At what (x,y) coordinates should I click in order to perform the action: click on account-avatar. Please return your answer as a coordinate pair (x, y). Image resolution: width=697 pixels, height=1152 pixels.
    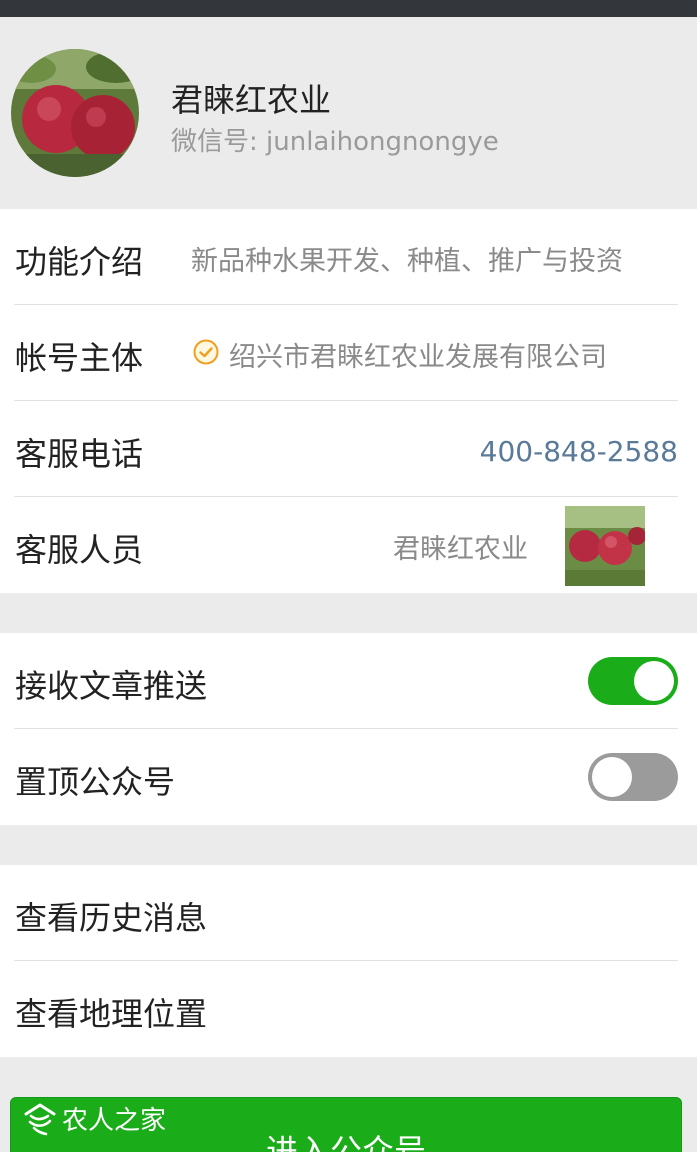
    Looking at the image, I should click on (75, 113).